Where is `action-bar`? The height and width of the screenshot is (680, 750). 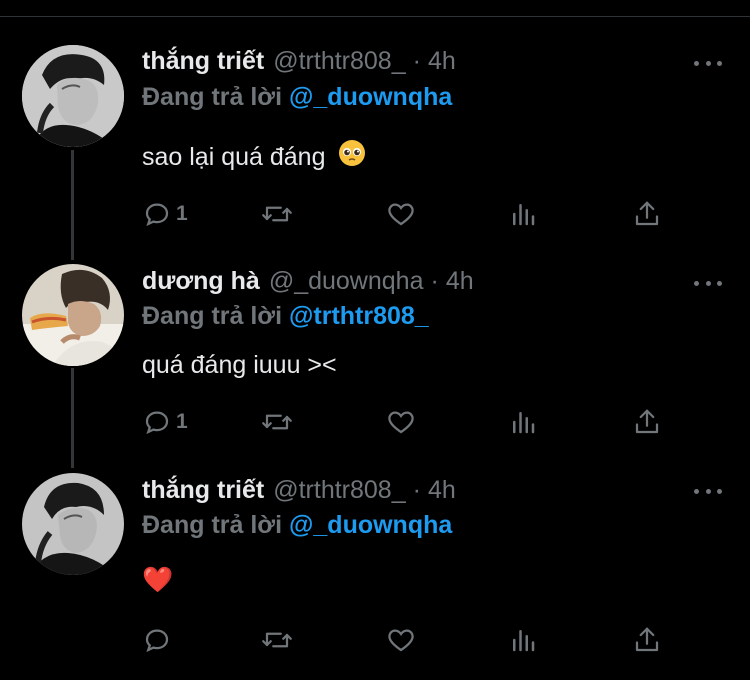 action-bar is located at coordinates (407, 640).